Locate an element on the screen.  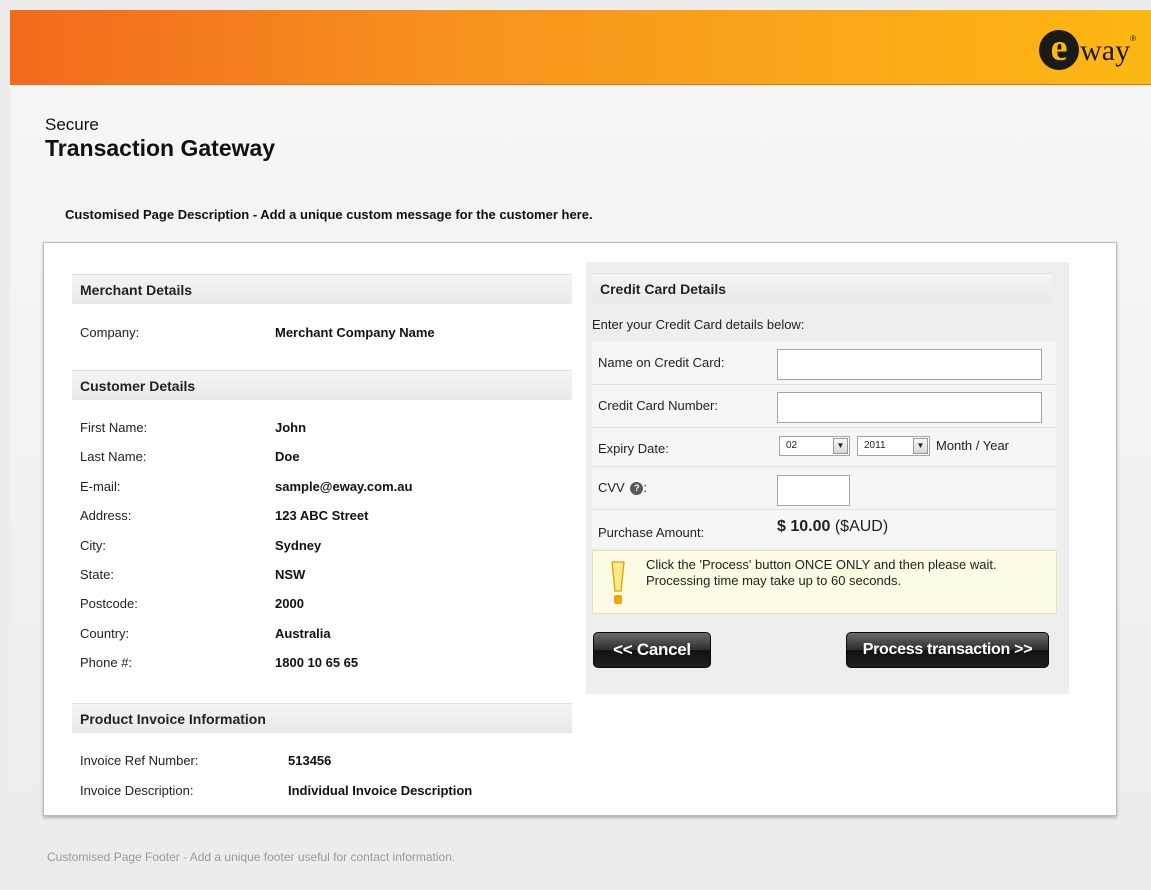
field-label: Company: is located at coordinates (110, 332).